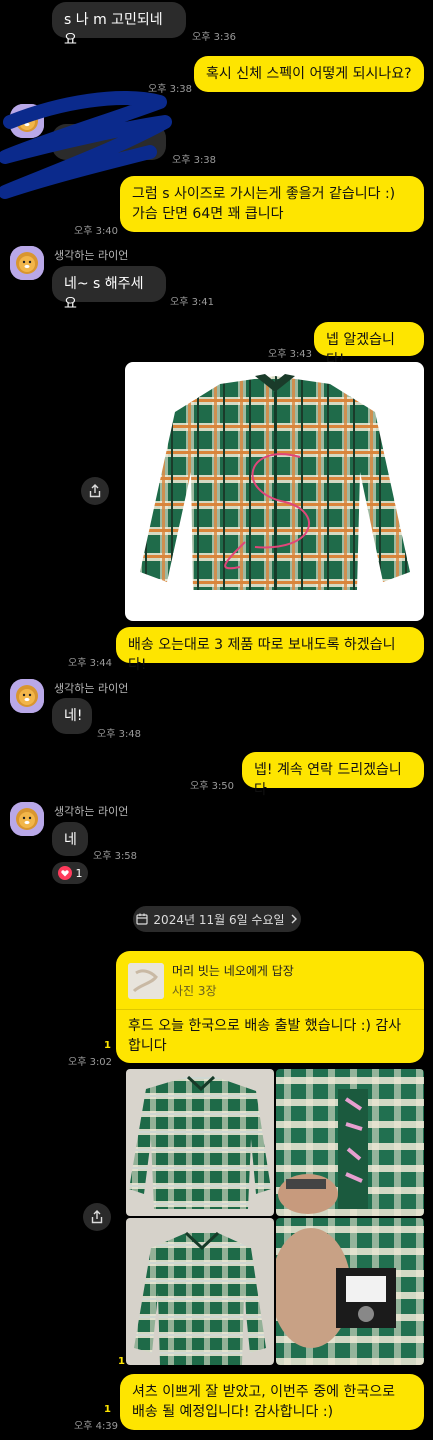  Describe the element at coordinates (194, 160) in the screenshot. I see `message-time: 오후 3:38` at that location.